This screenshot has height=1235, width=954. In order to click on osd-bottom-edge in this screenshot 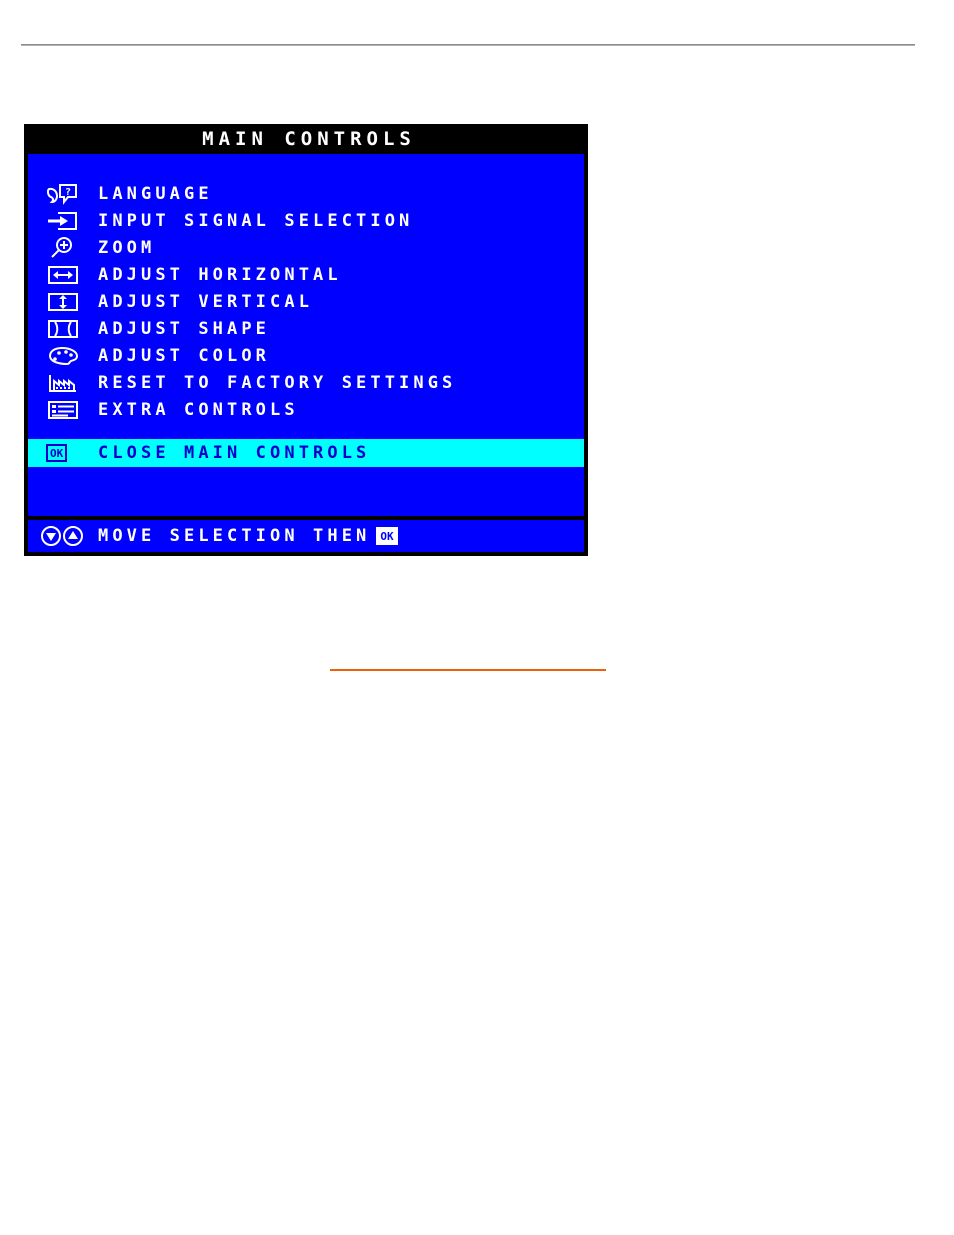, I will do `click(306, 554)`.